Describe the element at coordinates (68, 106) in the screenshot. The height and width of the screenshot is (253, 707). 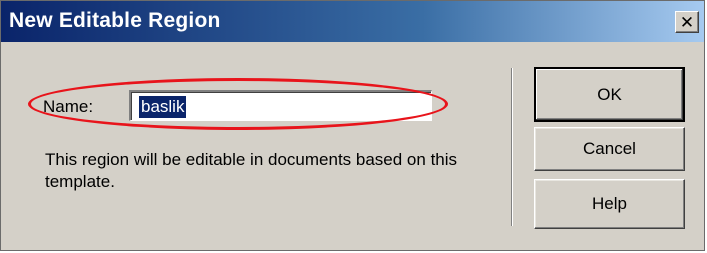
I see `name-label: Name:` at that location.